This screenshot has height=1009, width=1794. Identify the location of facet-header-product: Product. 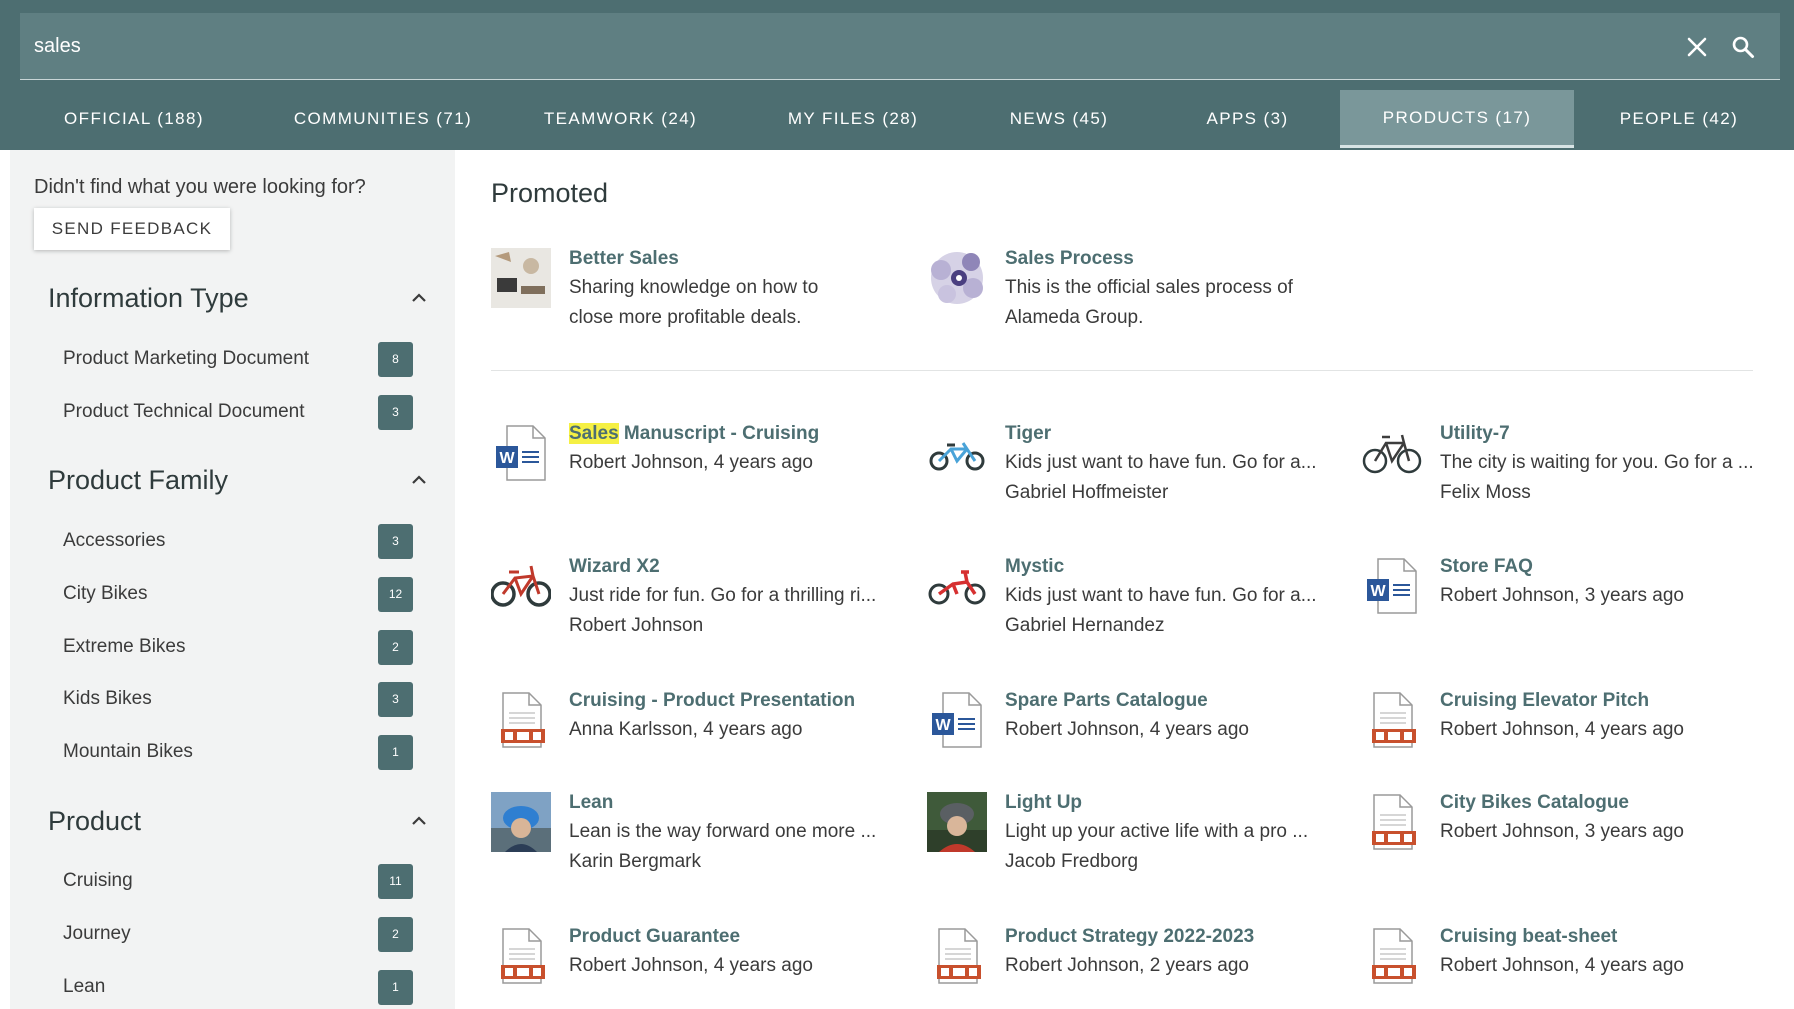
(238, 821).